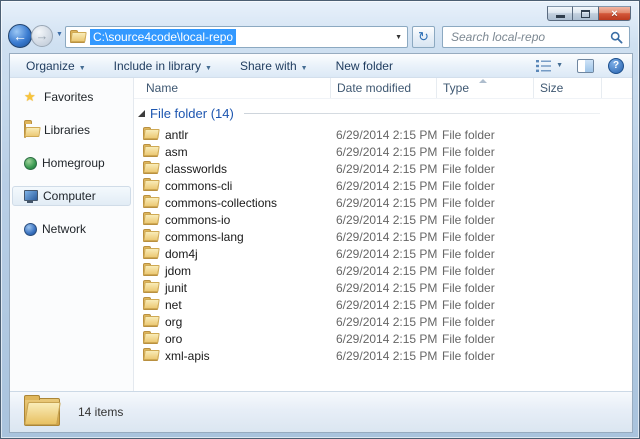 Image resolution: width=640 pixels, height=439 pixels. I want to click on sidebar-item-label: Homegroup, so click(73, 163).